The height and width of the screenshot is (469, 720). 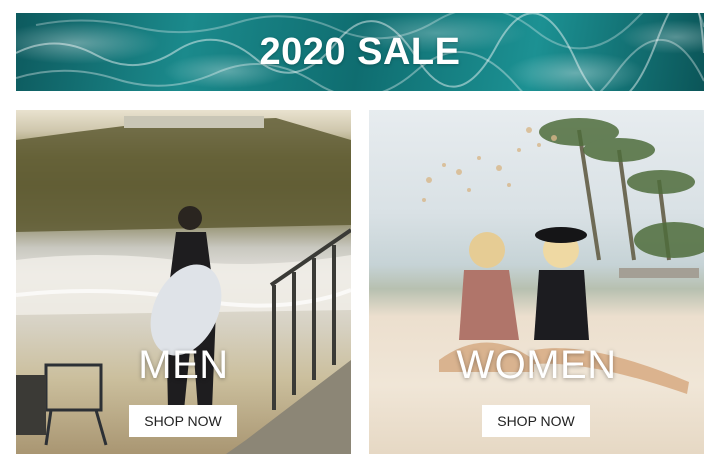 I want to click on category-title-women: WOMEN, so click(x=536, y=365).